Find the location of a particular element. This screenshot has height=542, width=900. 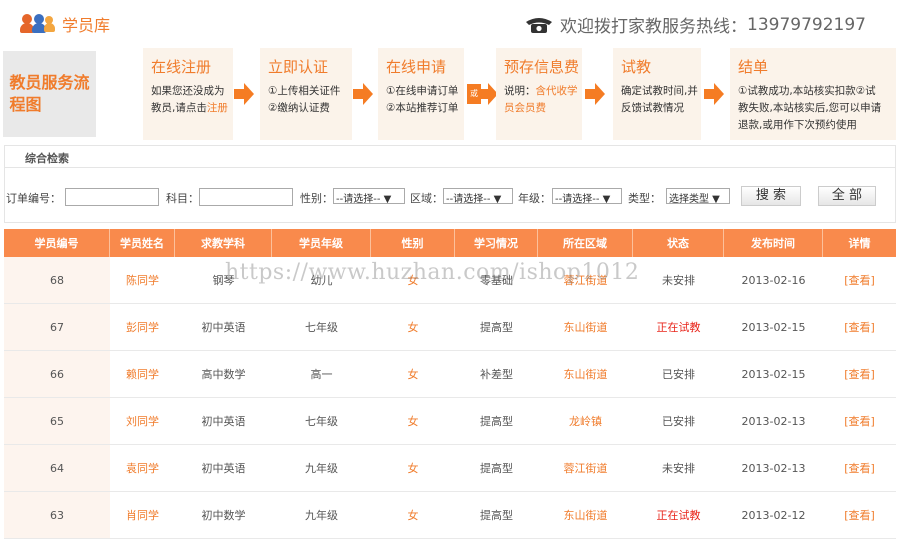

student-name-link: 袁同学 is located at coordinates (142, 468).